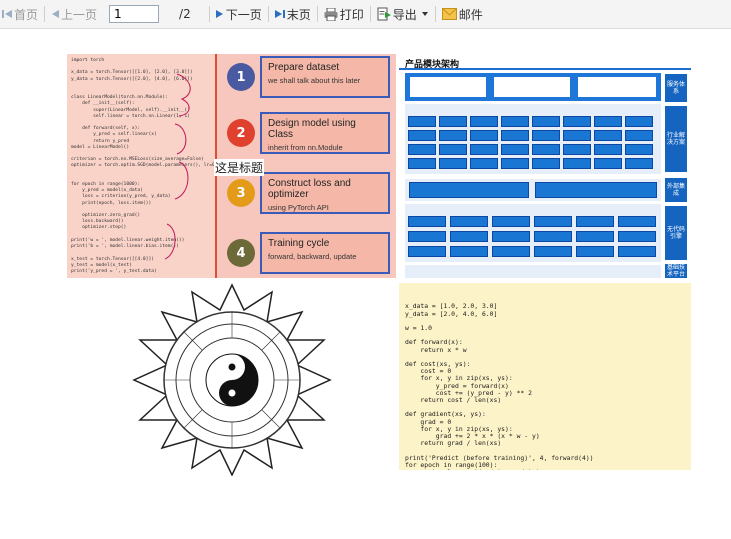 The image size is (731, 539). Describe the element at coordinates (676, 190) in the screenshot. I see `side-label-integration: 外部集成` at that location.